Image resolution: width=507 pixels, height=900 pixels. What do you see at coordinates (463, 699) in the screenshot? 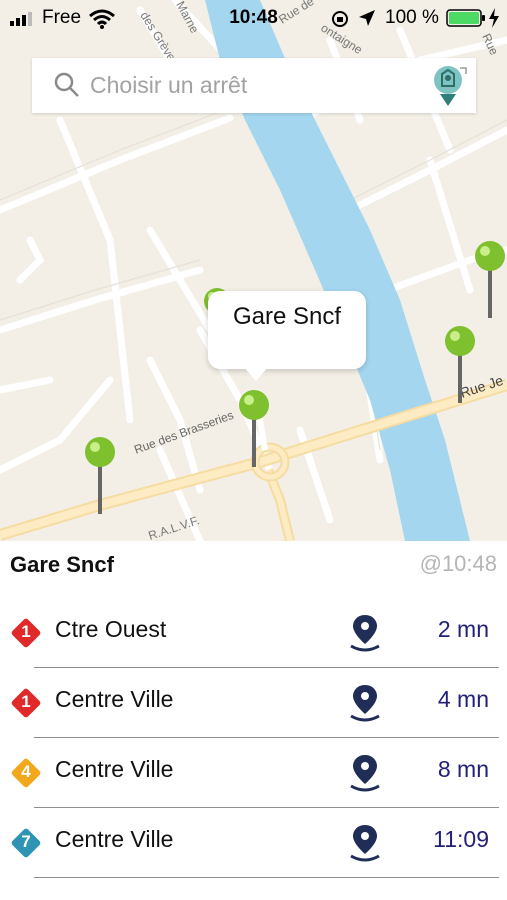
I see `eta-label: 4 mn` at bounding box center [463, 699].